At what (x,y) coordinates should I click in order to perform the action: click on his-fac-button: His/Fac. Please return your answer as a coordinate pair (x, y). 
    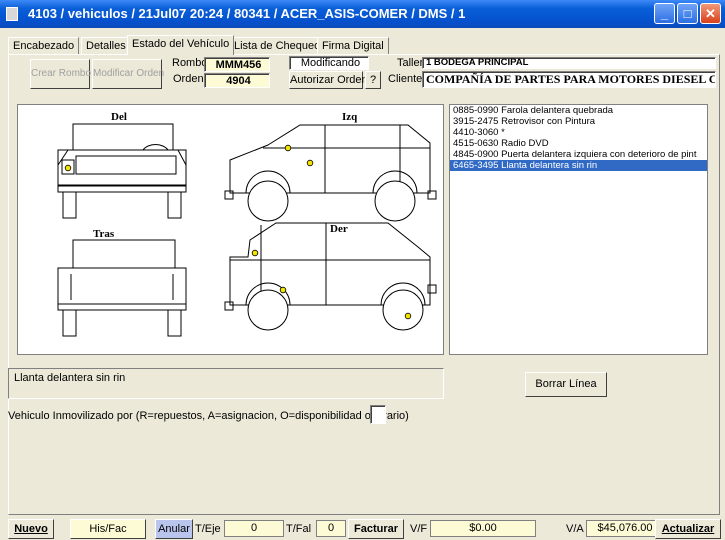
    Looking at the image, I should click on (108, 529).